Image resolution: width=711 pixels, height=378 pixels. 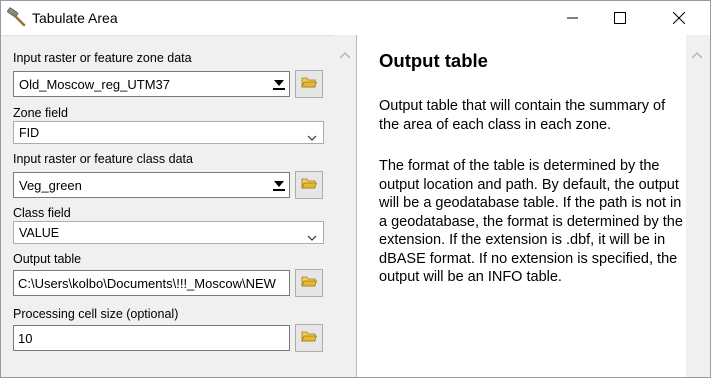 What do you see at coordinates (29, 133) in the screenshot?
I see `zone-field-value: FID` at bounding box center [29, 133].